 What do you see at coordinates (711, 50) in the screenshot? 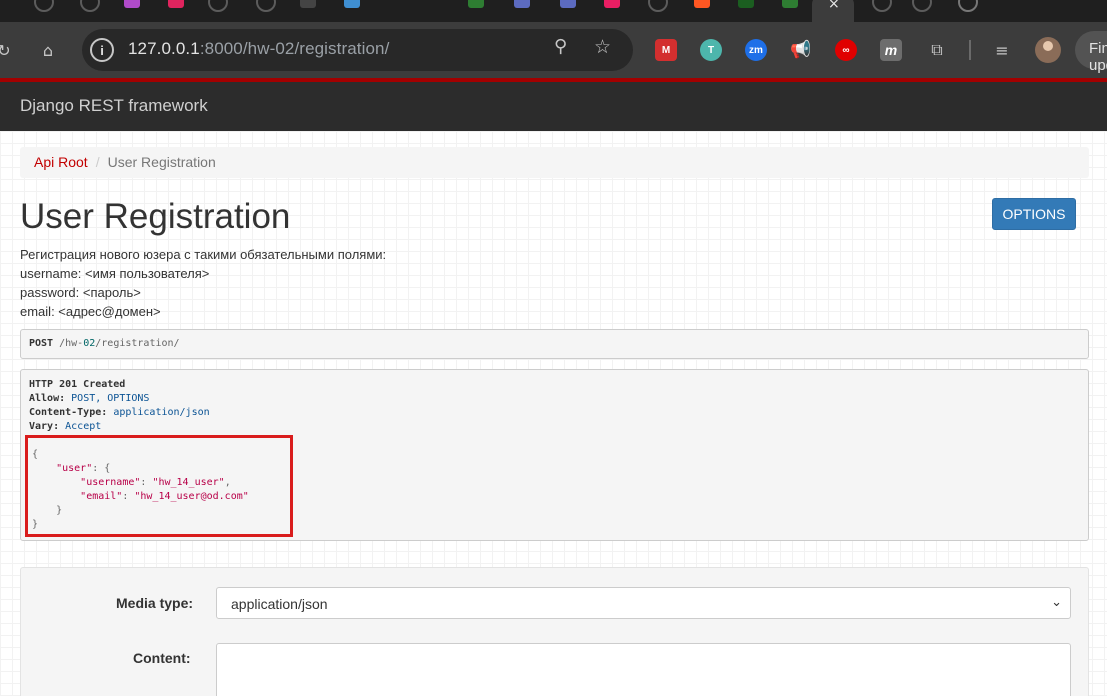
I see `t-extension-icon: T` at bounding box center [711, 50].